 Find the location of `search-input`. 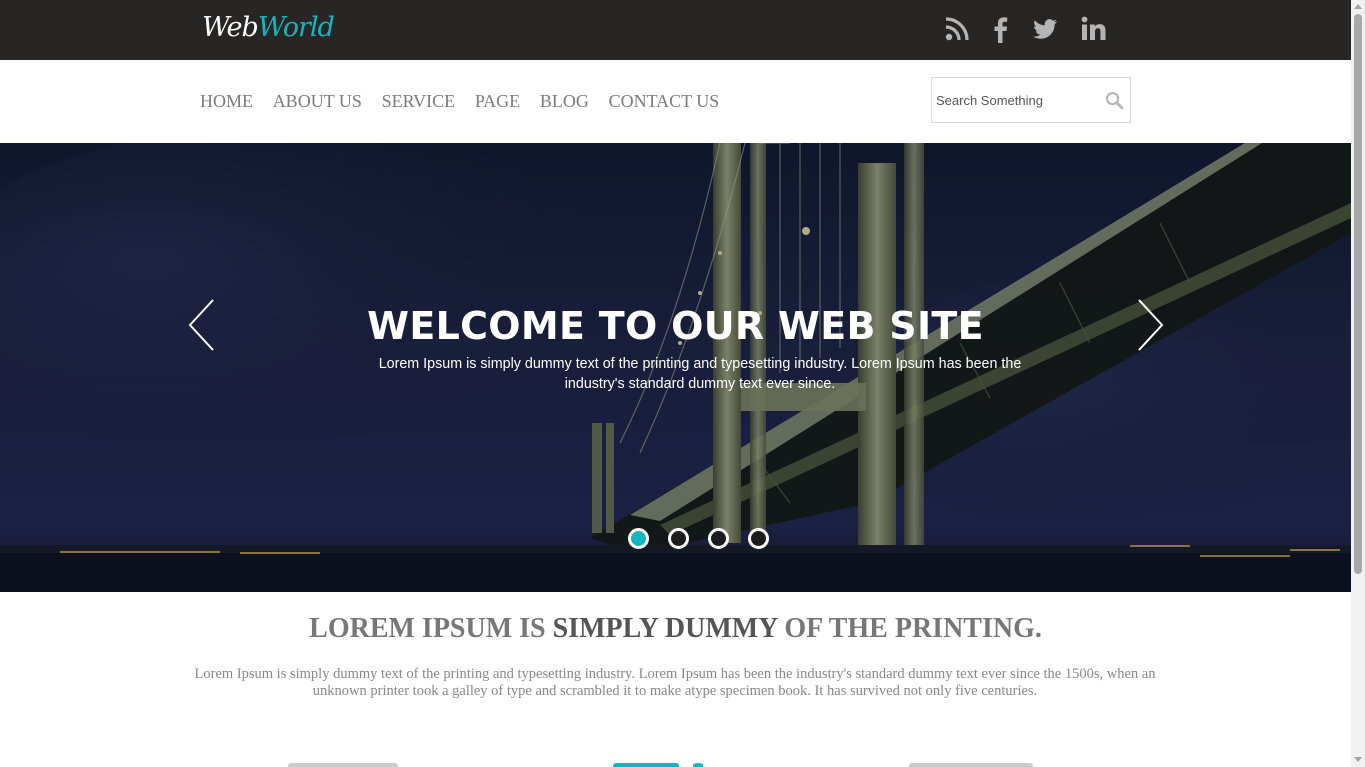

search-input is located at coordinates (1016, 100).